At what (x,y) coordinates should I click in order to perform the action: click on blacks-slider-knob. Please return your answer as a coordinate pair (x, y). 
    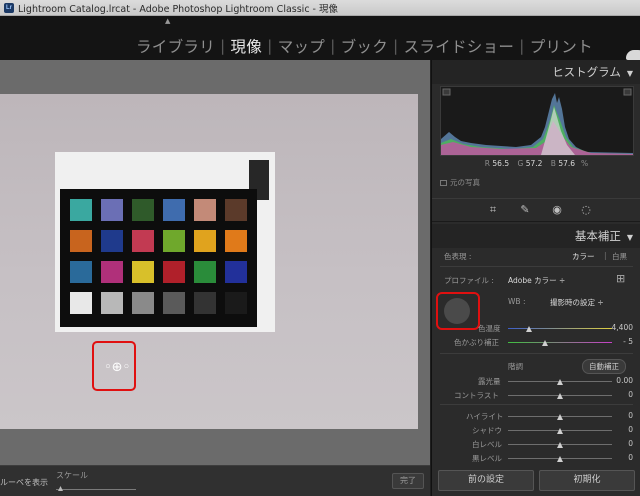
    Looking at the image, I should click on (560, 459).